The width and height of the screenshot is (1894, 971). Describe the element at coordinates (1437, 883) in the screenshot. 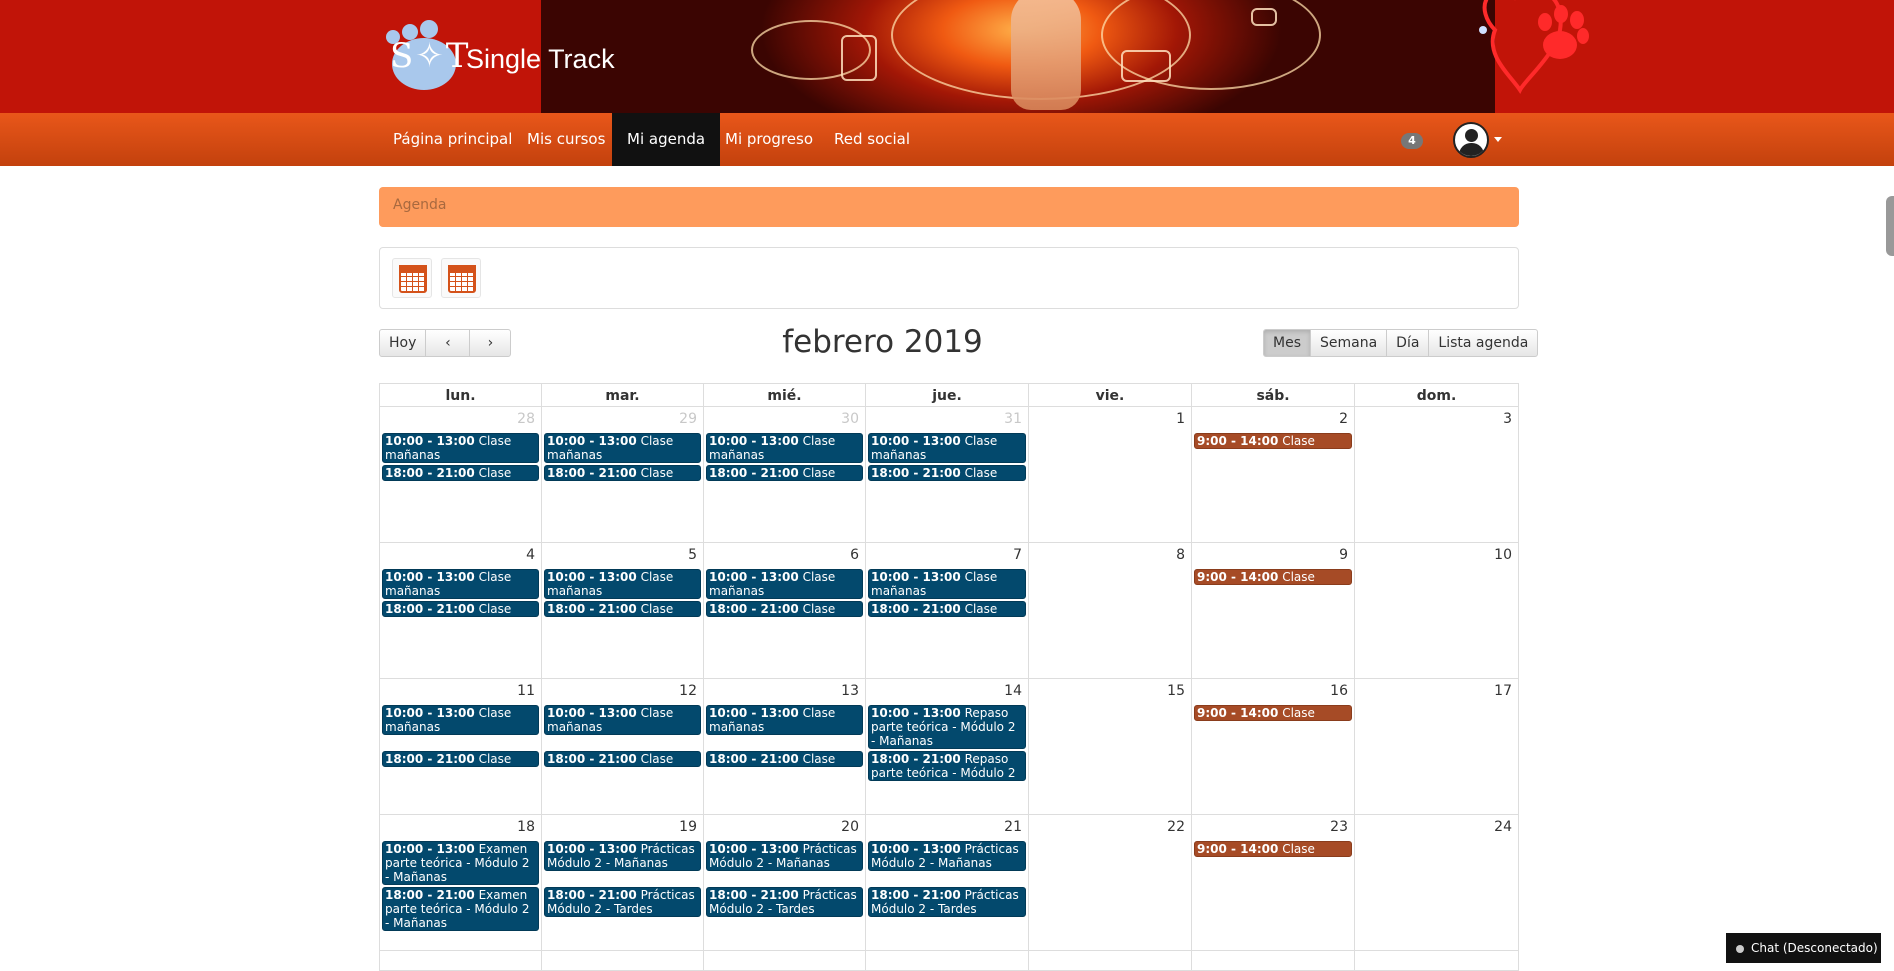

I see `day-cell: 24` at that location.